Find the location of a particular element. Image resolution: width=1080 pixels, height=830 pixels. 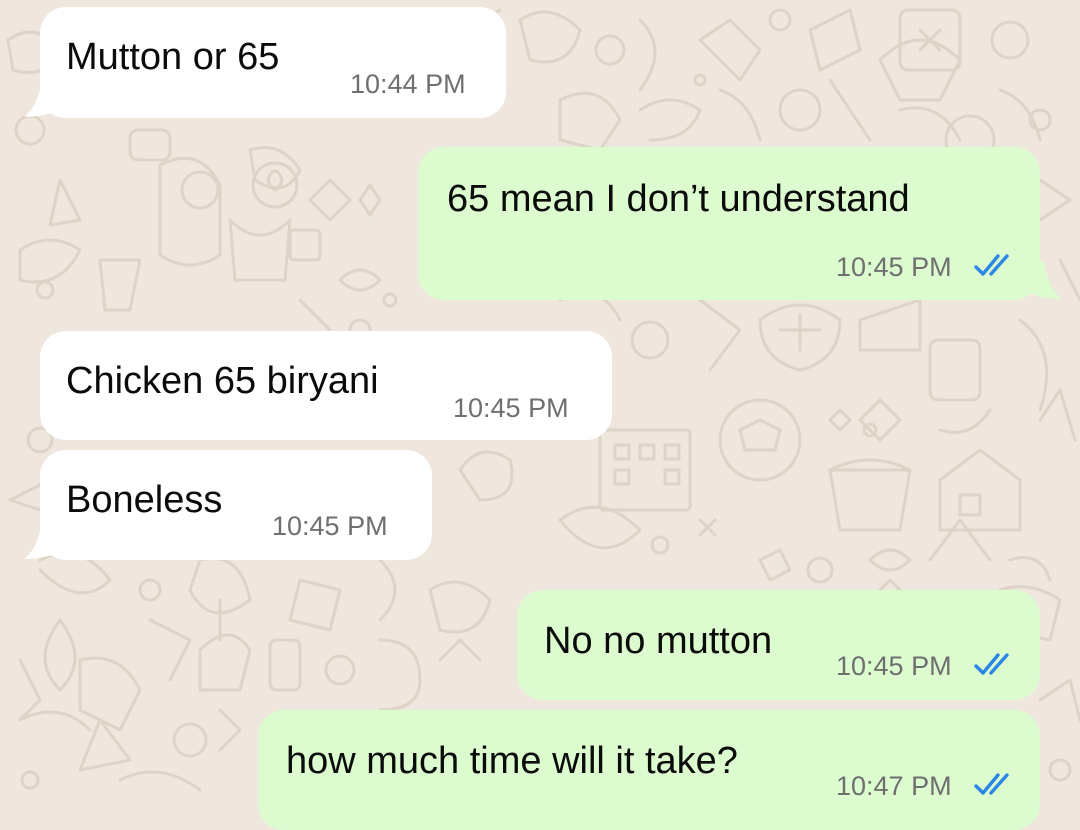

message-timestamp: 10:44 PM is located at coordinates (408, 84).